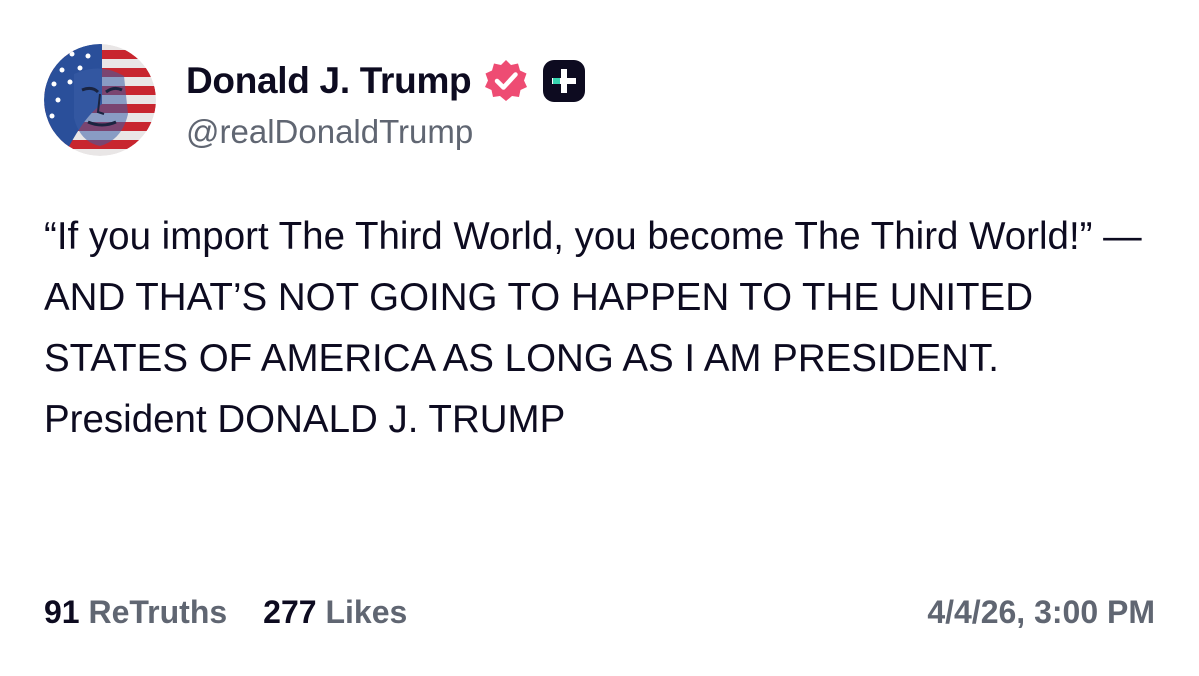 The height and width of the screenshot is (676, 1199). I want to click on author-display-name: Donald J. Trump, so click(329, 81).